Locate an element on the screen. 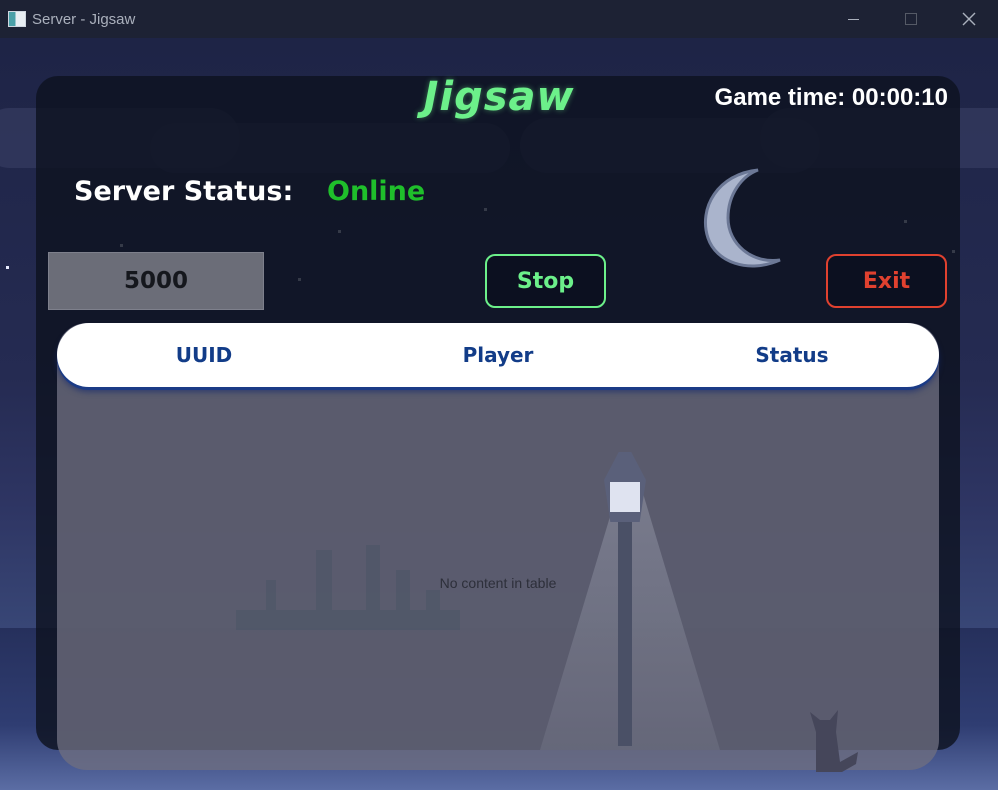  lamp-light is located at coordinates (625, 497).